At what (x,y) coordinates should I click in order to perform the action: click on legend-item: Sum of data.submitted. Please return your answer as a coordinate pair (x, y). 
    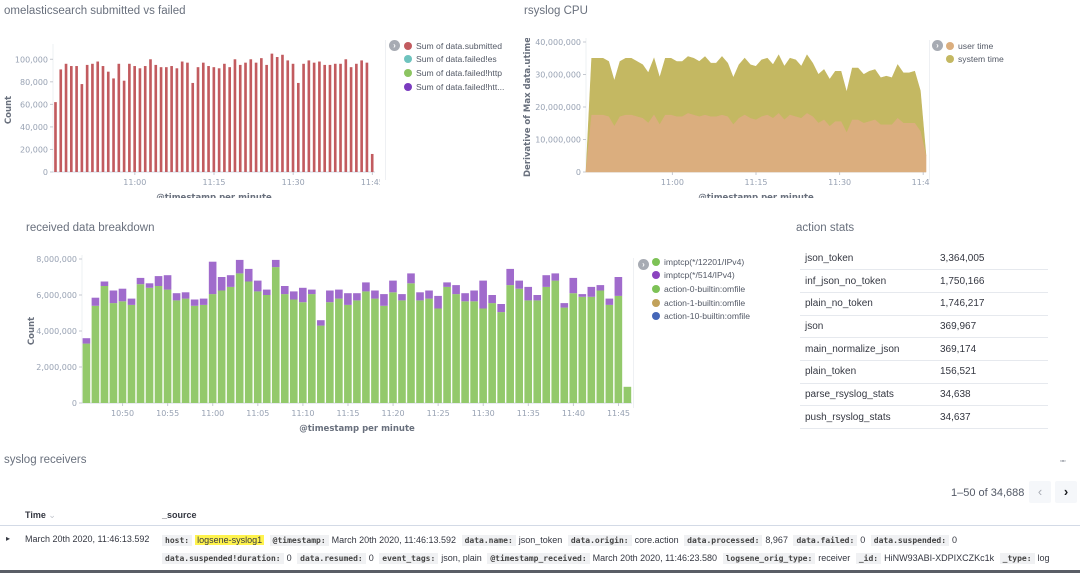
    Looking at the image, I should click on (454, 46).